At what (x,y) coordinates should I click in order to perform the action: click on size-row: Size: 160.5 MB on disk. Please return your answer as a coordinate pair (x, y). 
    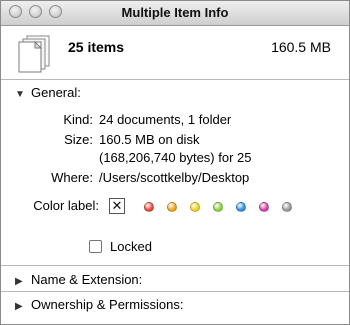
    Looking at the image, I should click on (100, 139).